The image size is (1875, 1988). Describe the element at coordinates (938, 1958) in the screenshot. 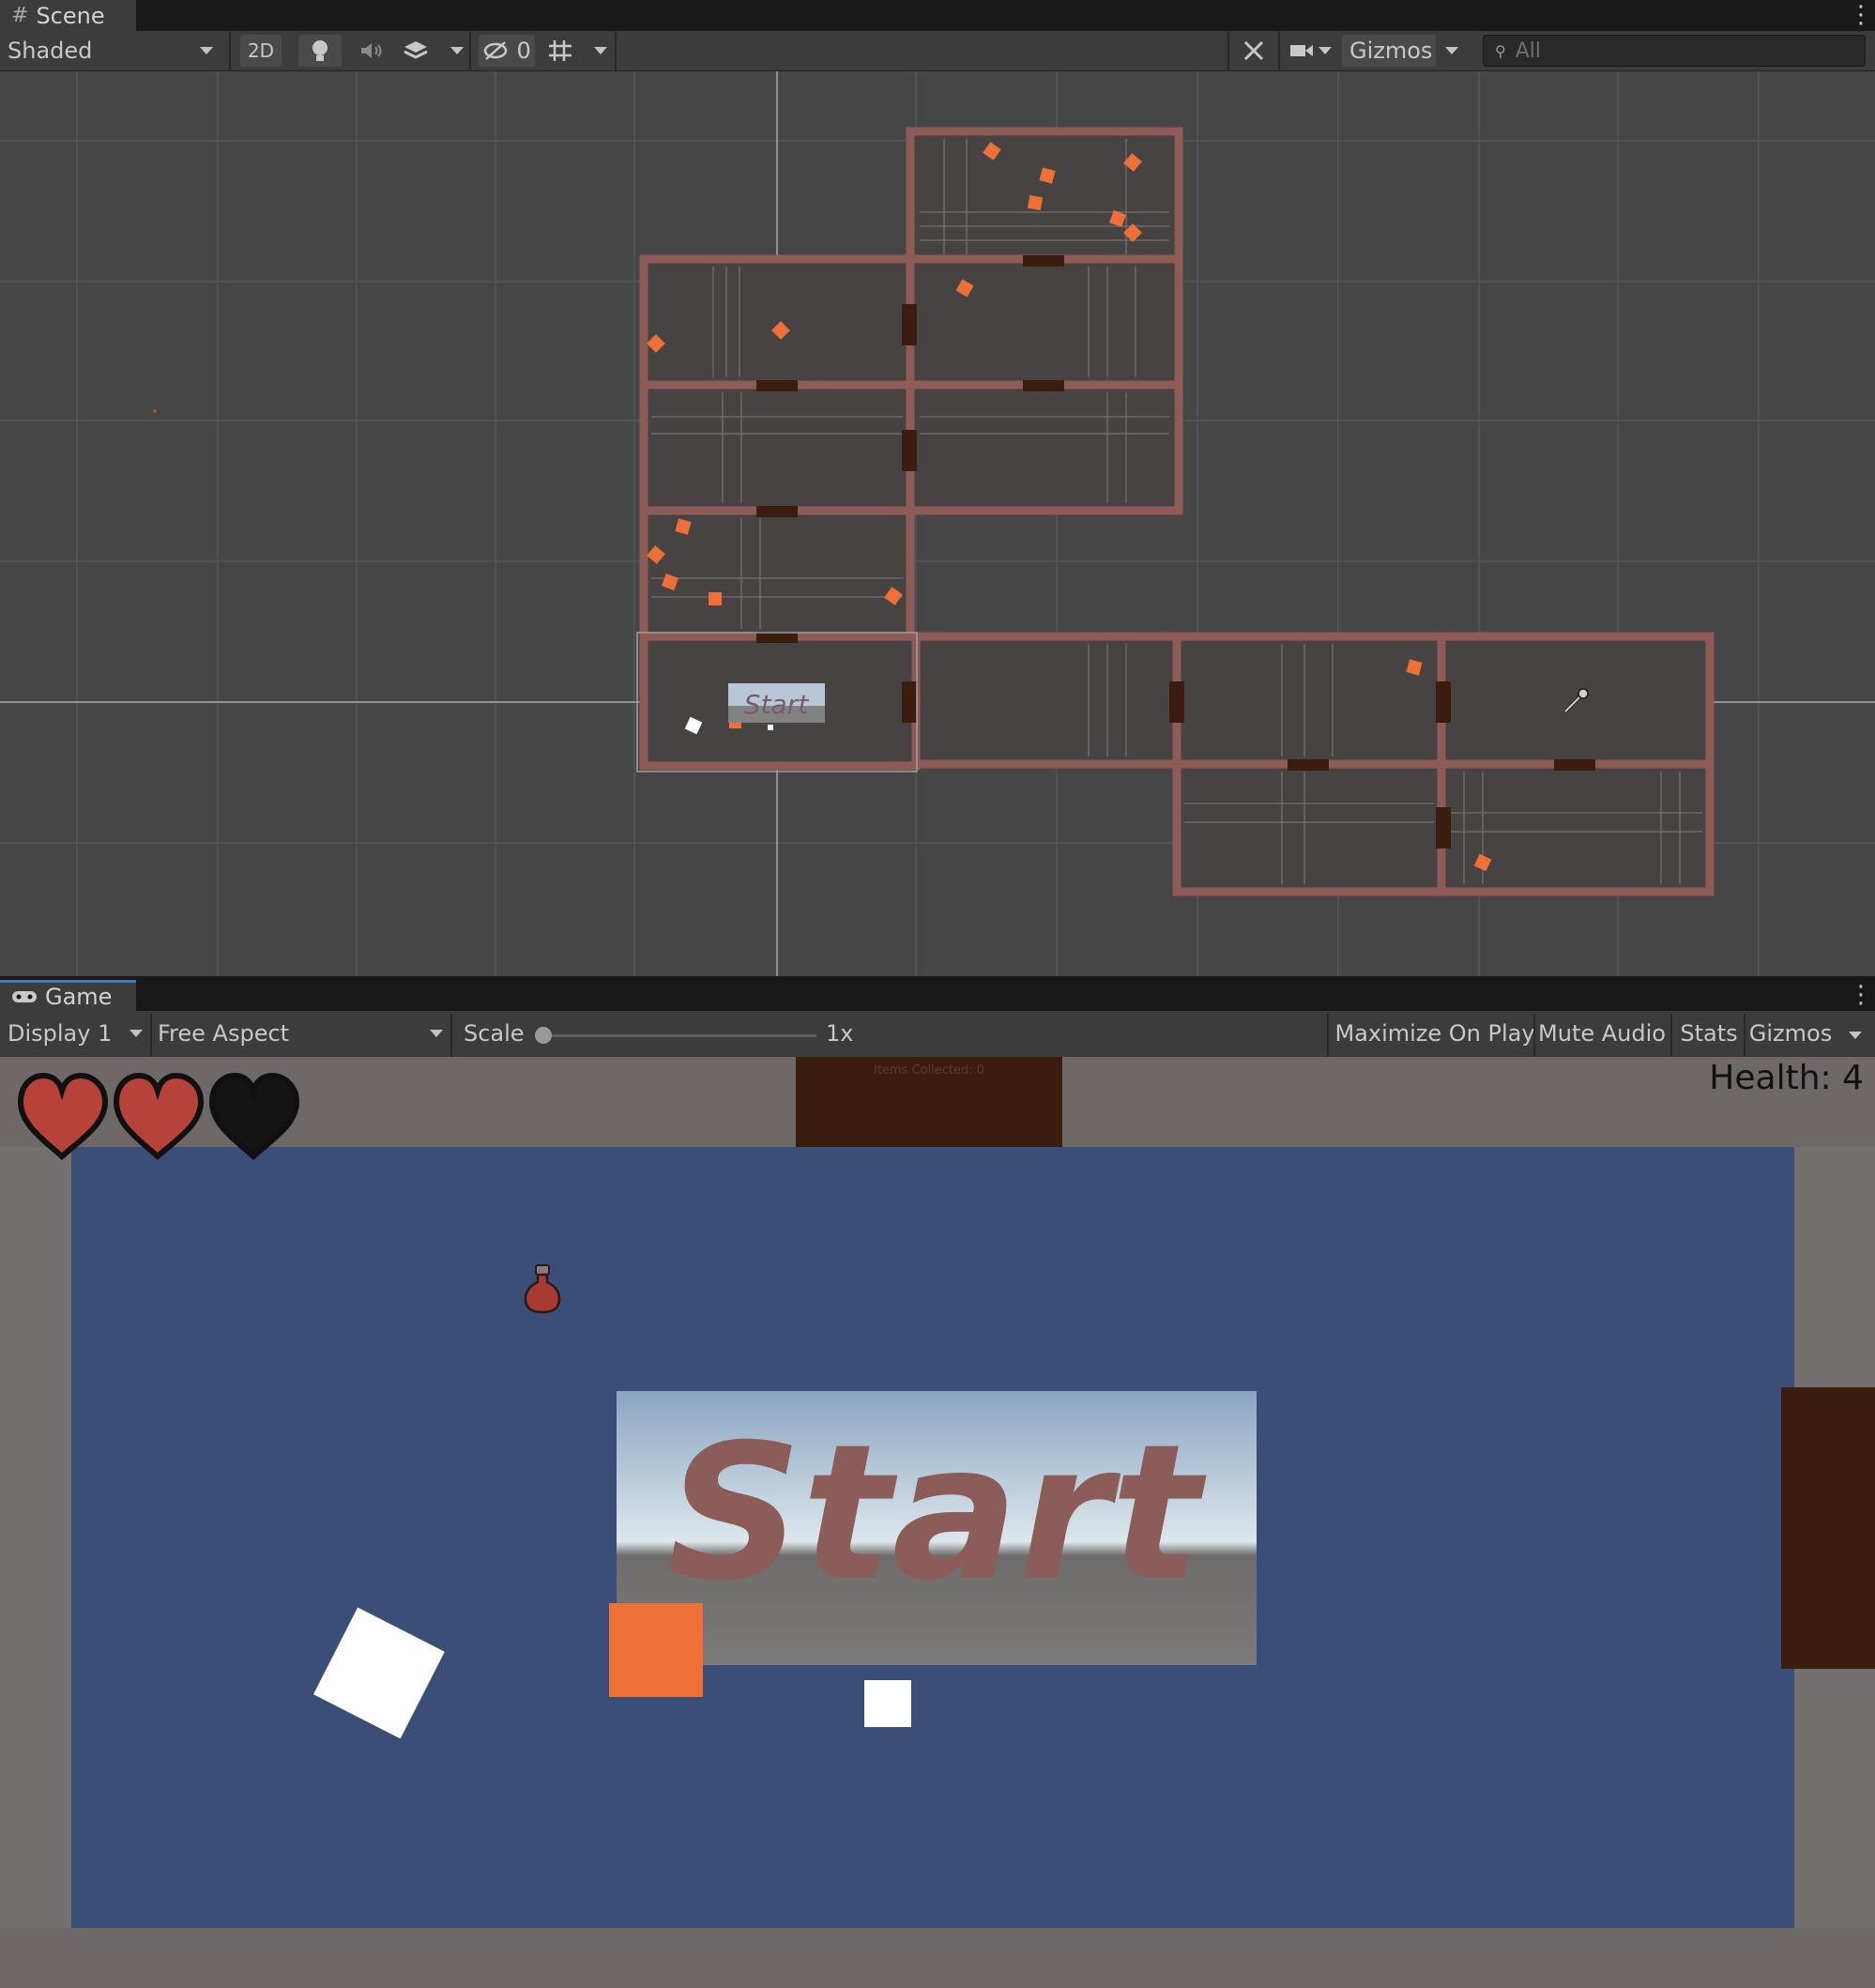

I see `bottom-wall` at that location.